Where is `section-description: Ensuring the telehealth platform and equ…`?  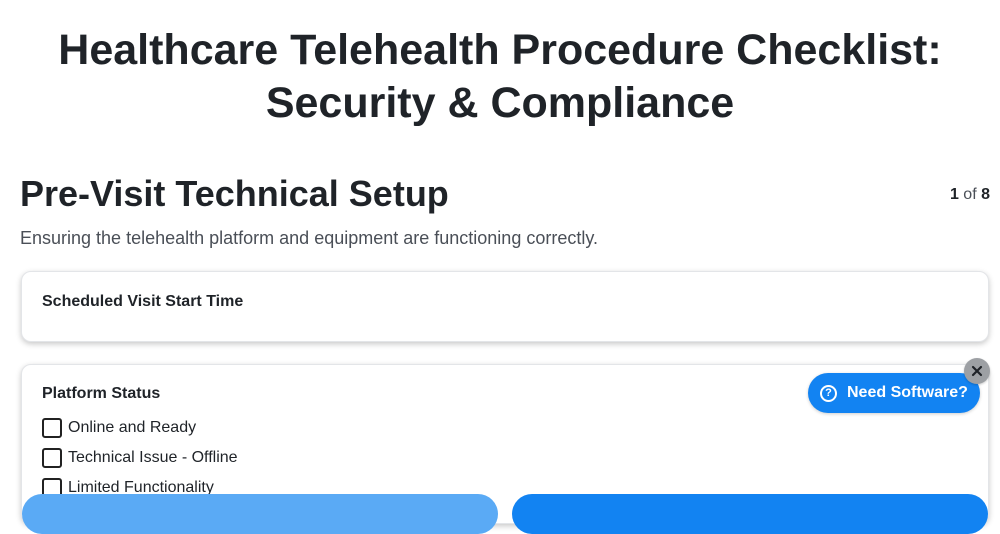
section-description: Ensuring the telehealth platform and equ… is located at coordinates (309, 238).